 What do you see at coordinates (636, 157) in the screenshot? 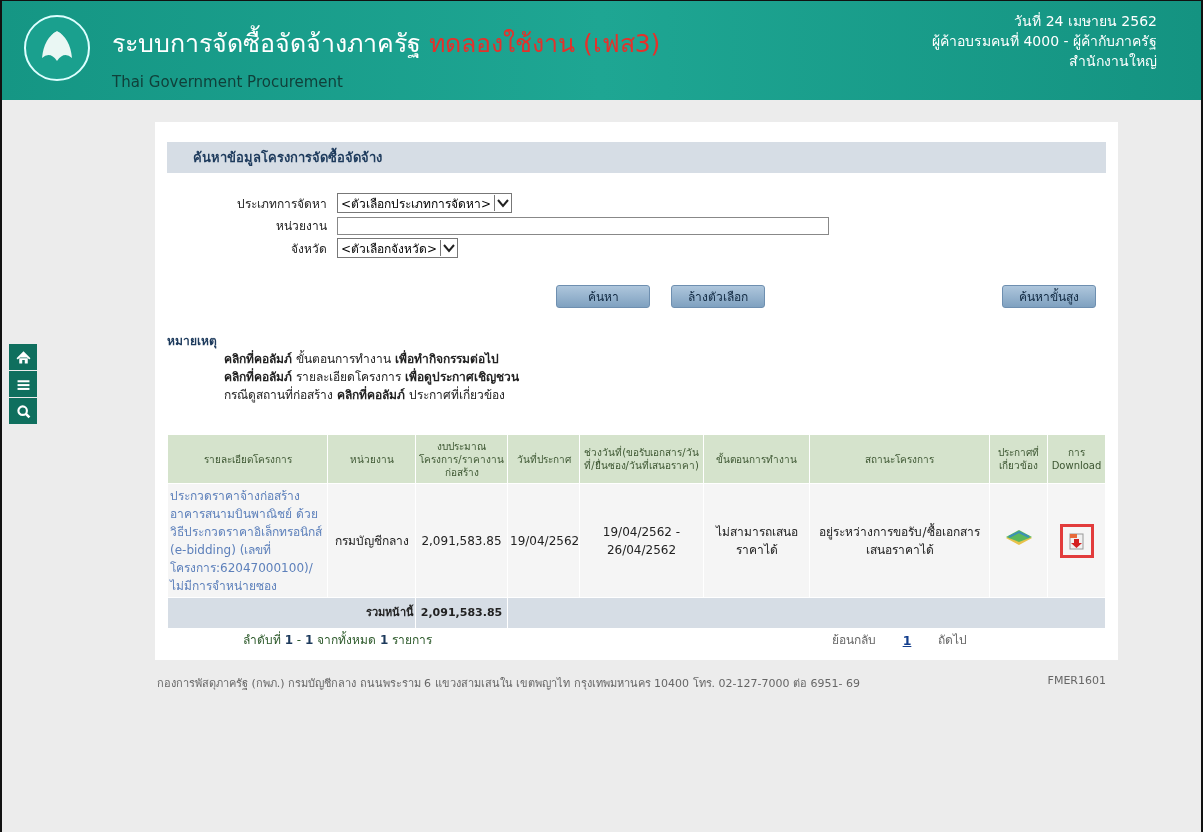
I see `section-heading: ค้นหาข้อมูลโครงการจัดซื้อจัดจ้าง` at bounding box center [636, 157].